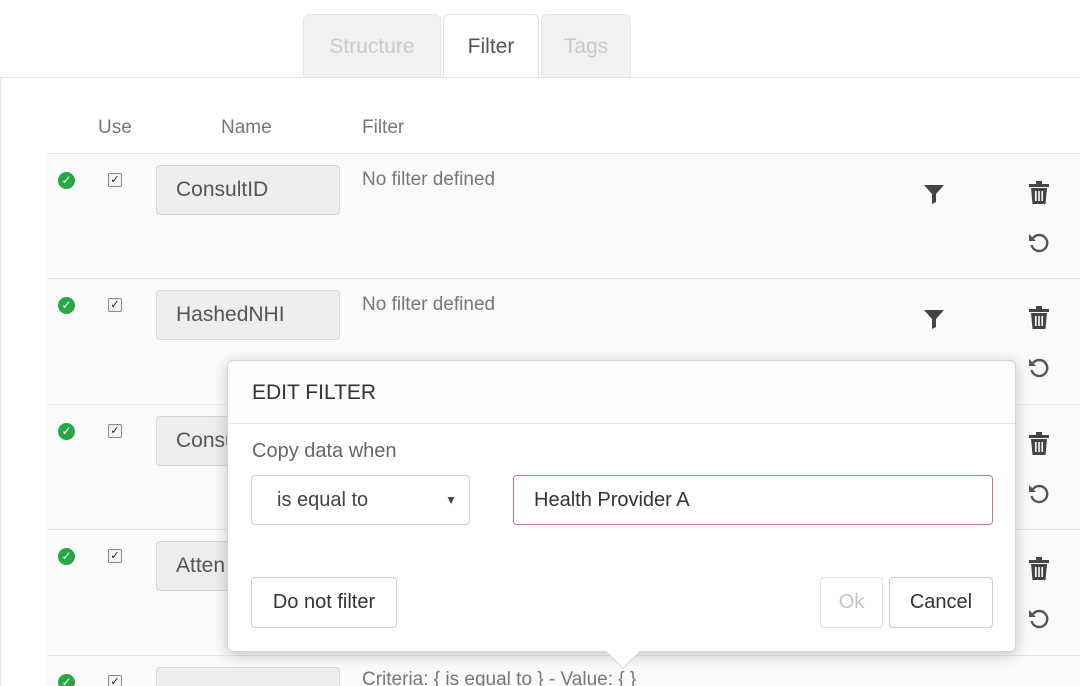 This screenshot has height=686, width=1080. What do you see at coordinates (324, 451) in the screenshot?
I see `copy-data-label: Copy data when` at bounding box center [324, 451].